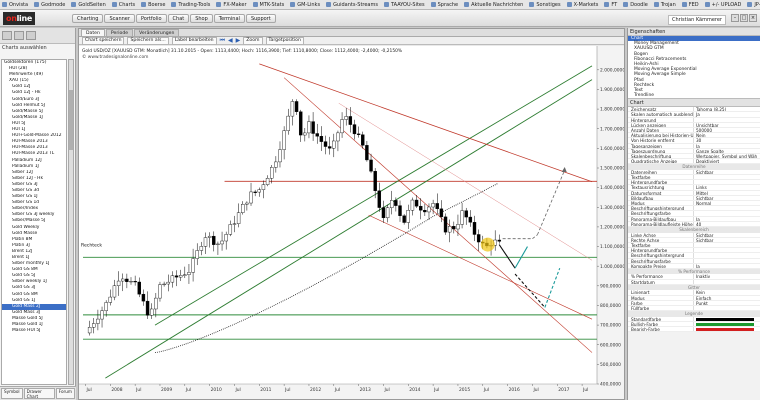  What do you see at coordinates (722, 5) in the screenshot?
I see `bookmark-item: +/- UPLOAD` at bounding box center [722, 5].